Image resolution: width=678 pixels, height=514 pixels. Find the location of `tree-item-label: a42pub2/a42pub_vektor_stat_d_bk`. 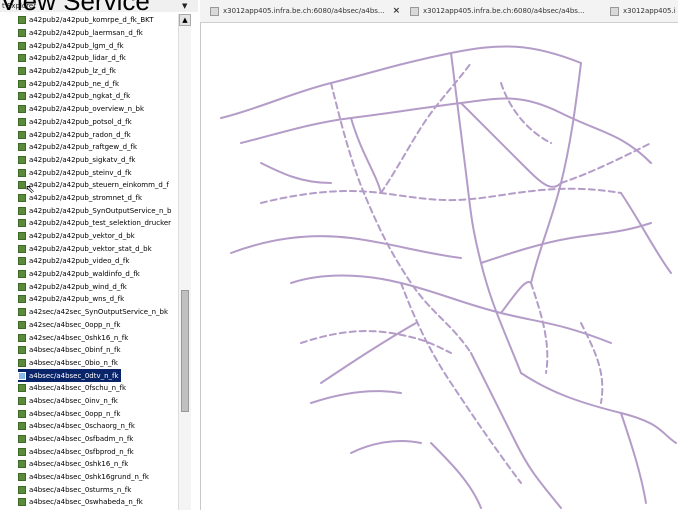

tree-item-label: a42pub2/a42pub_vektor_stat_d_bk is located at coordinates (90, 248).